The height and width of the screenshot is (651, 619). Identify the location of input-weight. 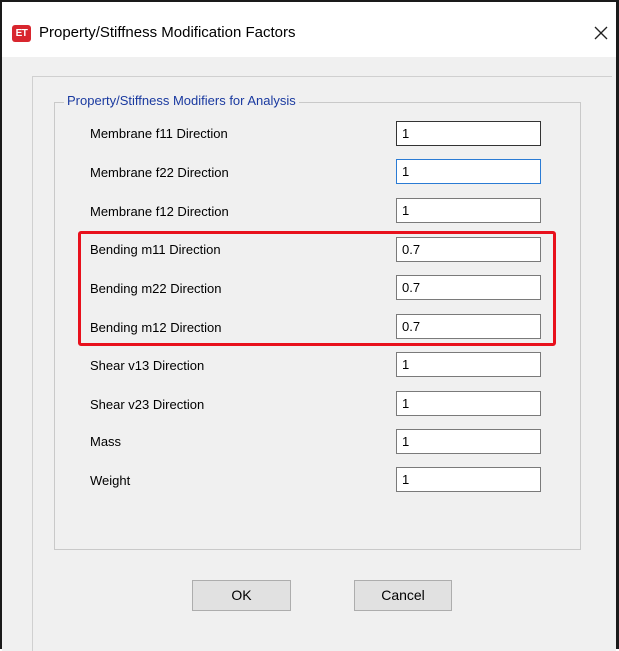
(468, 479).